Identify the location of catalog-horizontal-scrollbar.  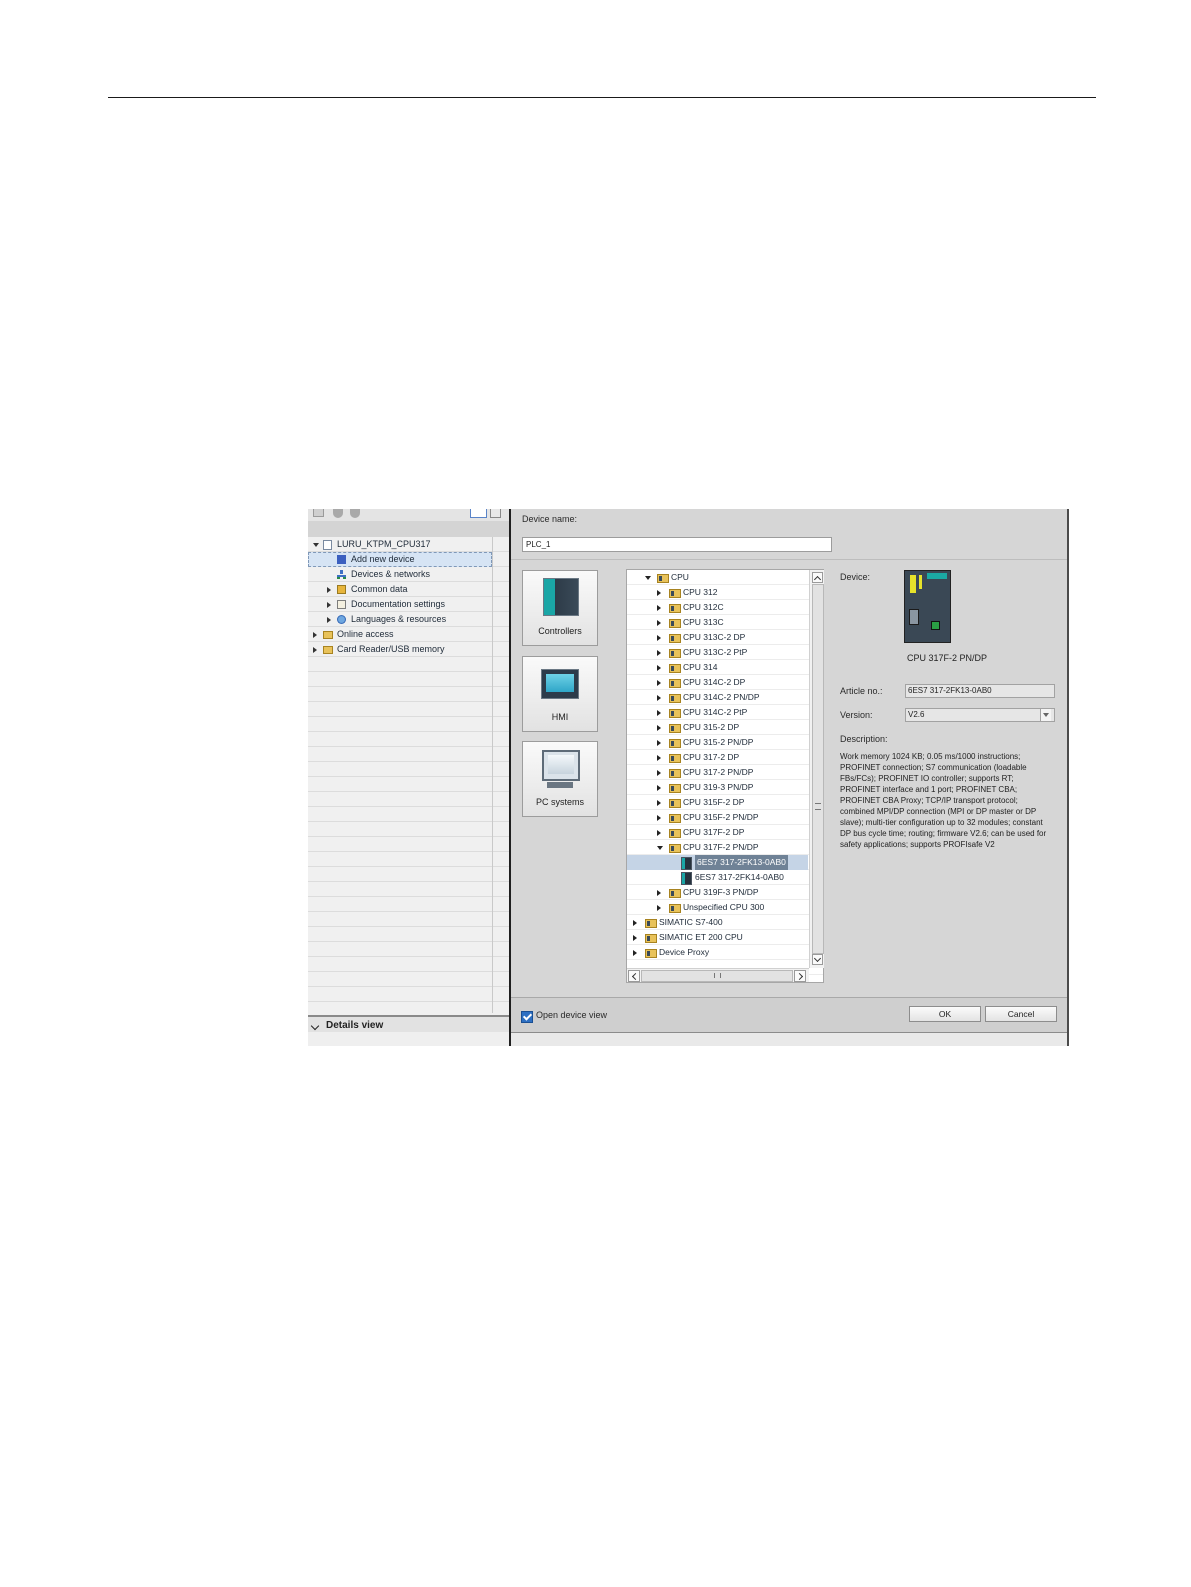
(718, 975).